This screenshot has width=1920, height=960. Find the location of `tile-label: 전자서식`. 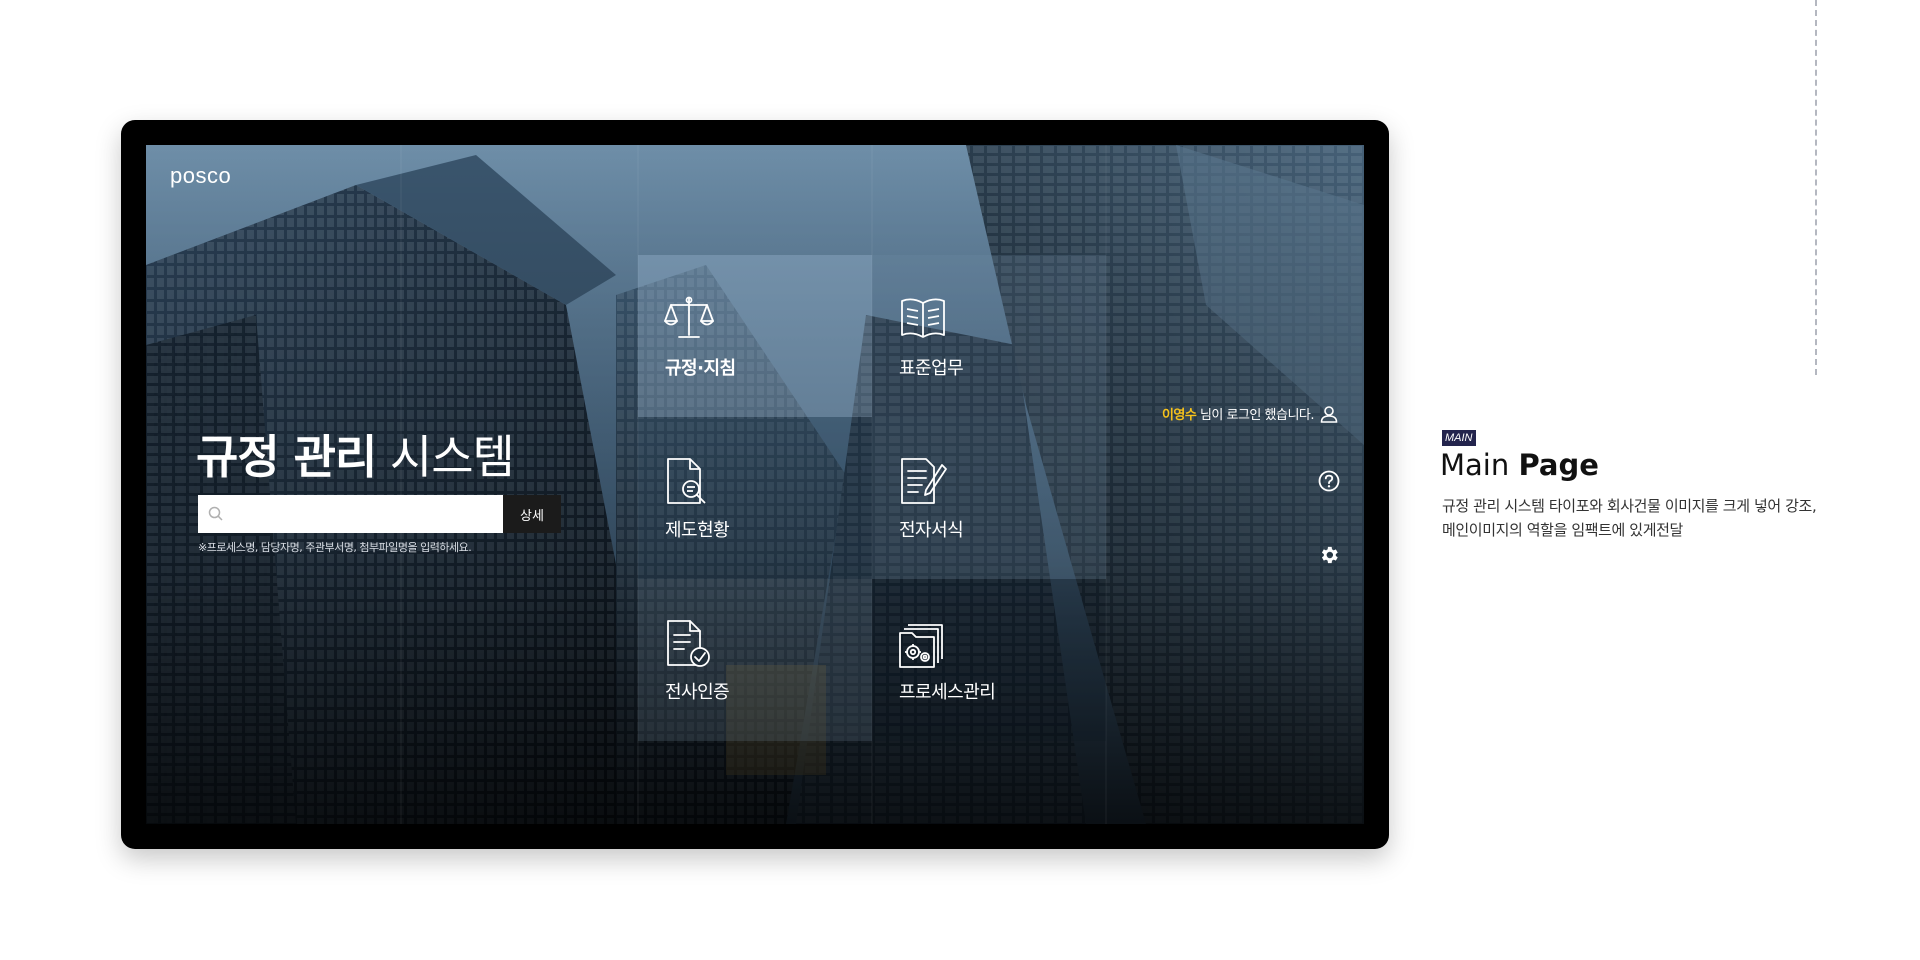

tile-label: 전자서식 is located at coordinates (931, 530).